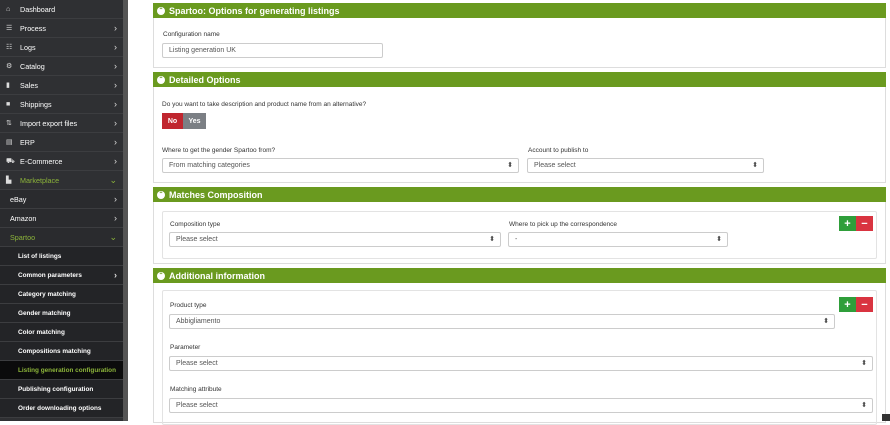  What do you see at coordinates (47, 294) in the screenshot?
I see `sidebar-item-label: Category matching` at bounding box center [47, 294].